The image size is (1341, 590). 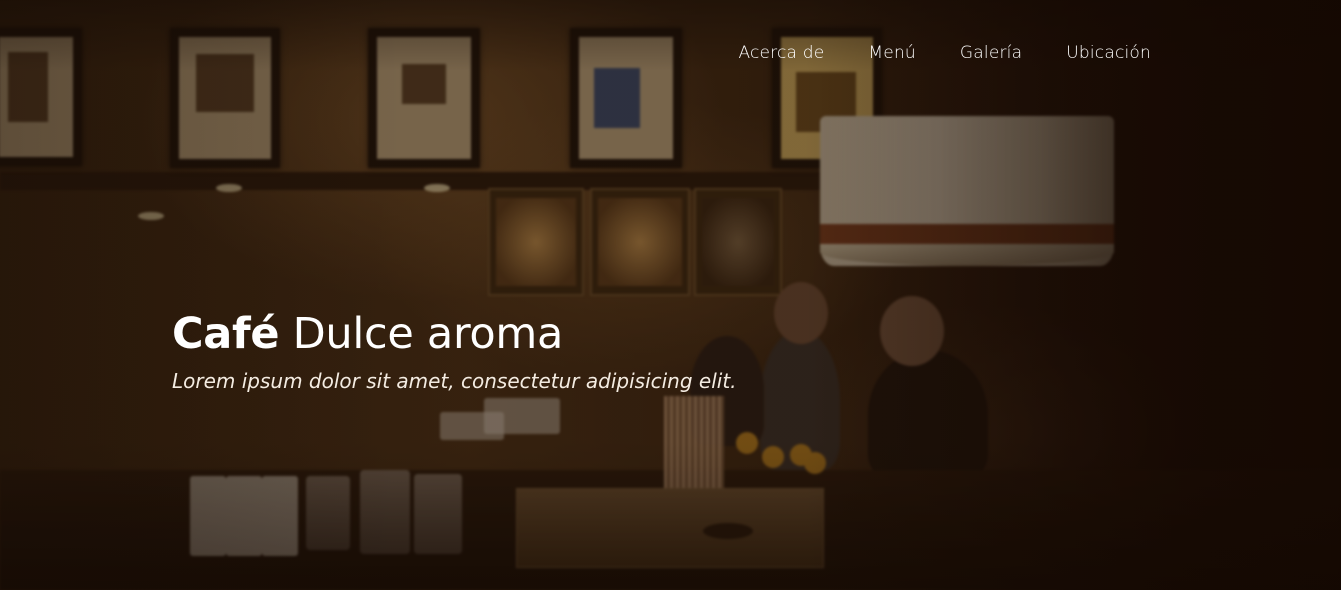 What do you see at coordinates (922, 53) in the screenshot?
I see `main-nav: Acerca de Menú Galería Ubicación` at bounding box center [922, 53].